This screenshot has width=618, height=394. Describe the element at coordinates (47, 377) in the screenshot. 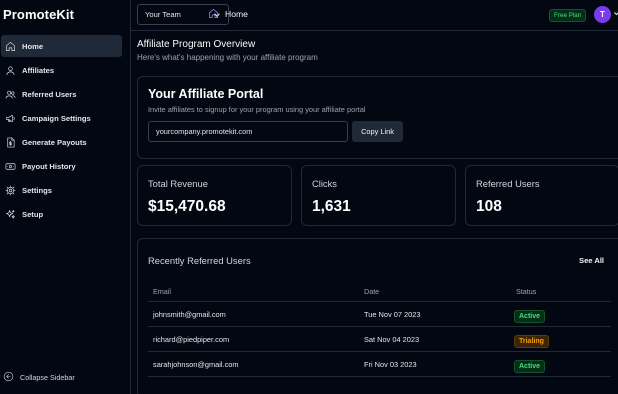

I see `collapse-sidebar-label: Collapse Sidebar` at that location.